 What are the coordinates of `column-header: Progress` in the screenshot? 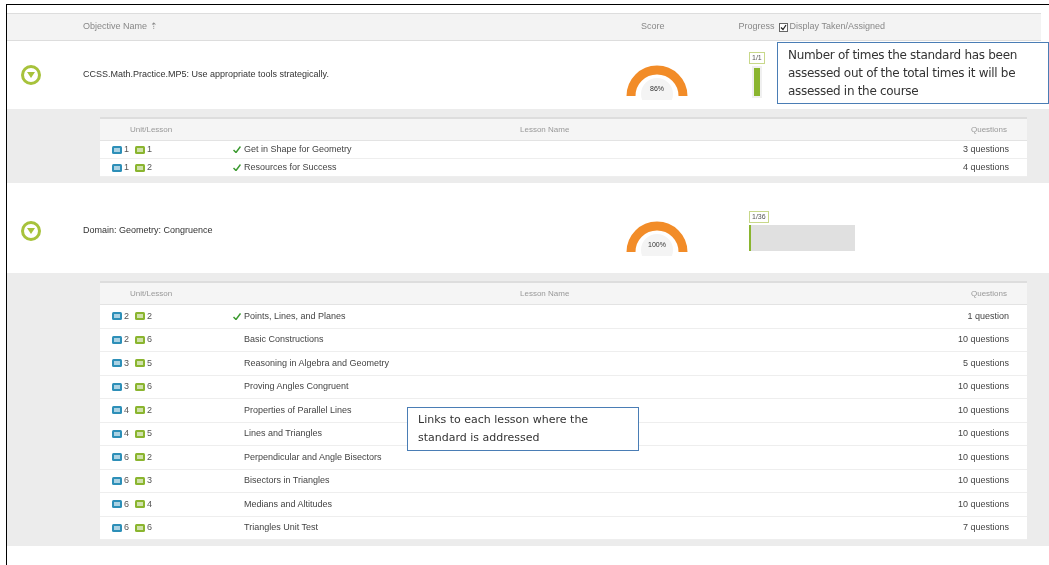 It's located at (756, 27).